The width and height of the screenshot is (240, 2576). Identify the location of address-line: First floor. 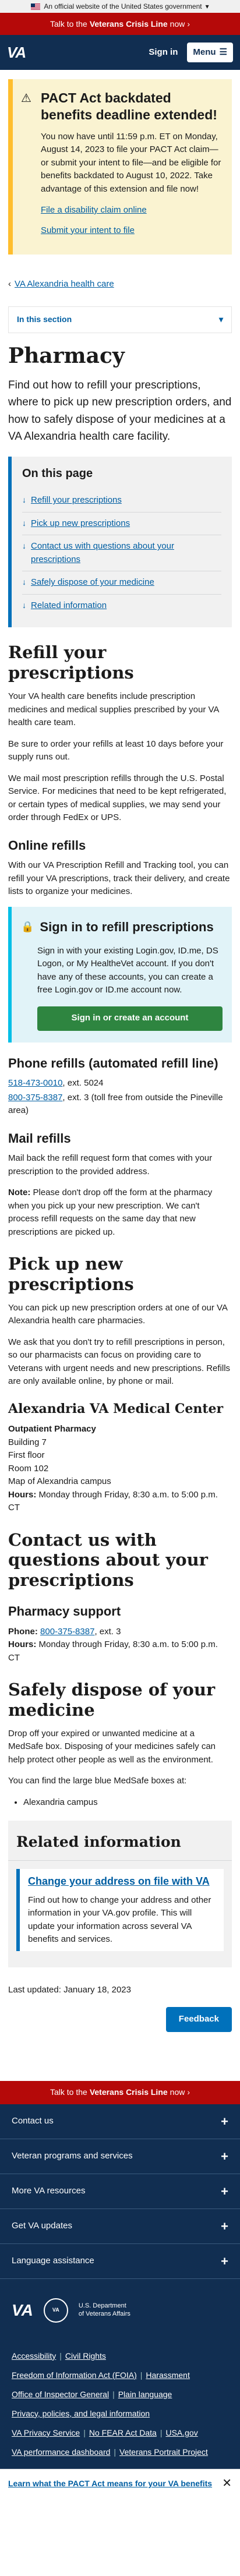
(26, 1455).